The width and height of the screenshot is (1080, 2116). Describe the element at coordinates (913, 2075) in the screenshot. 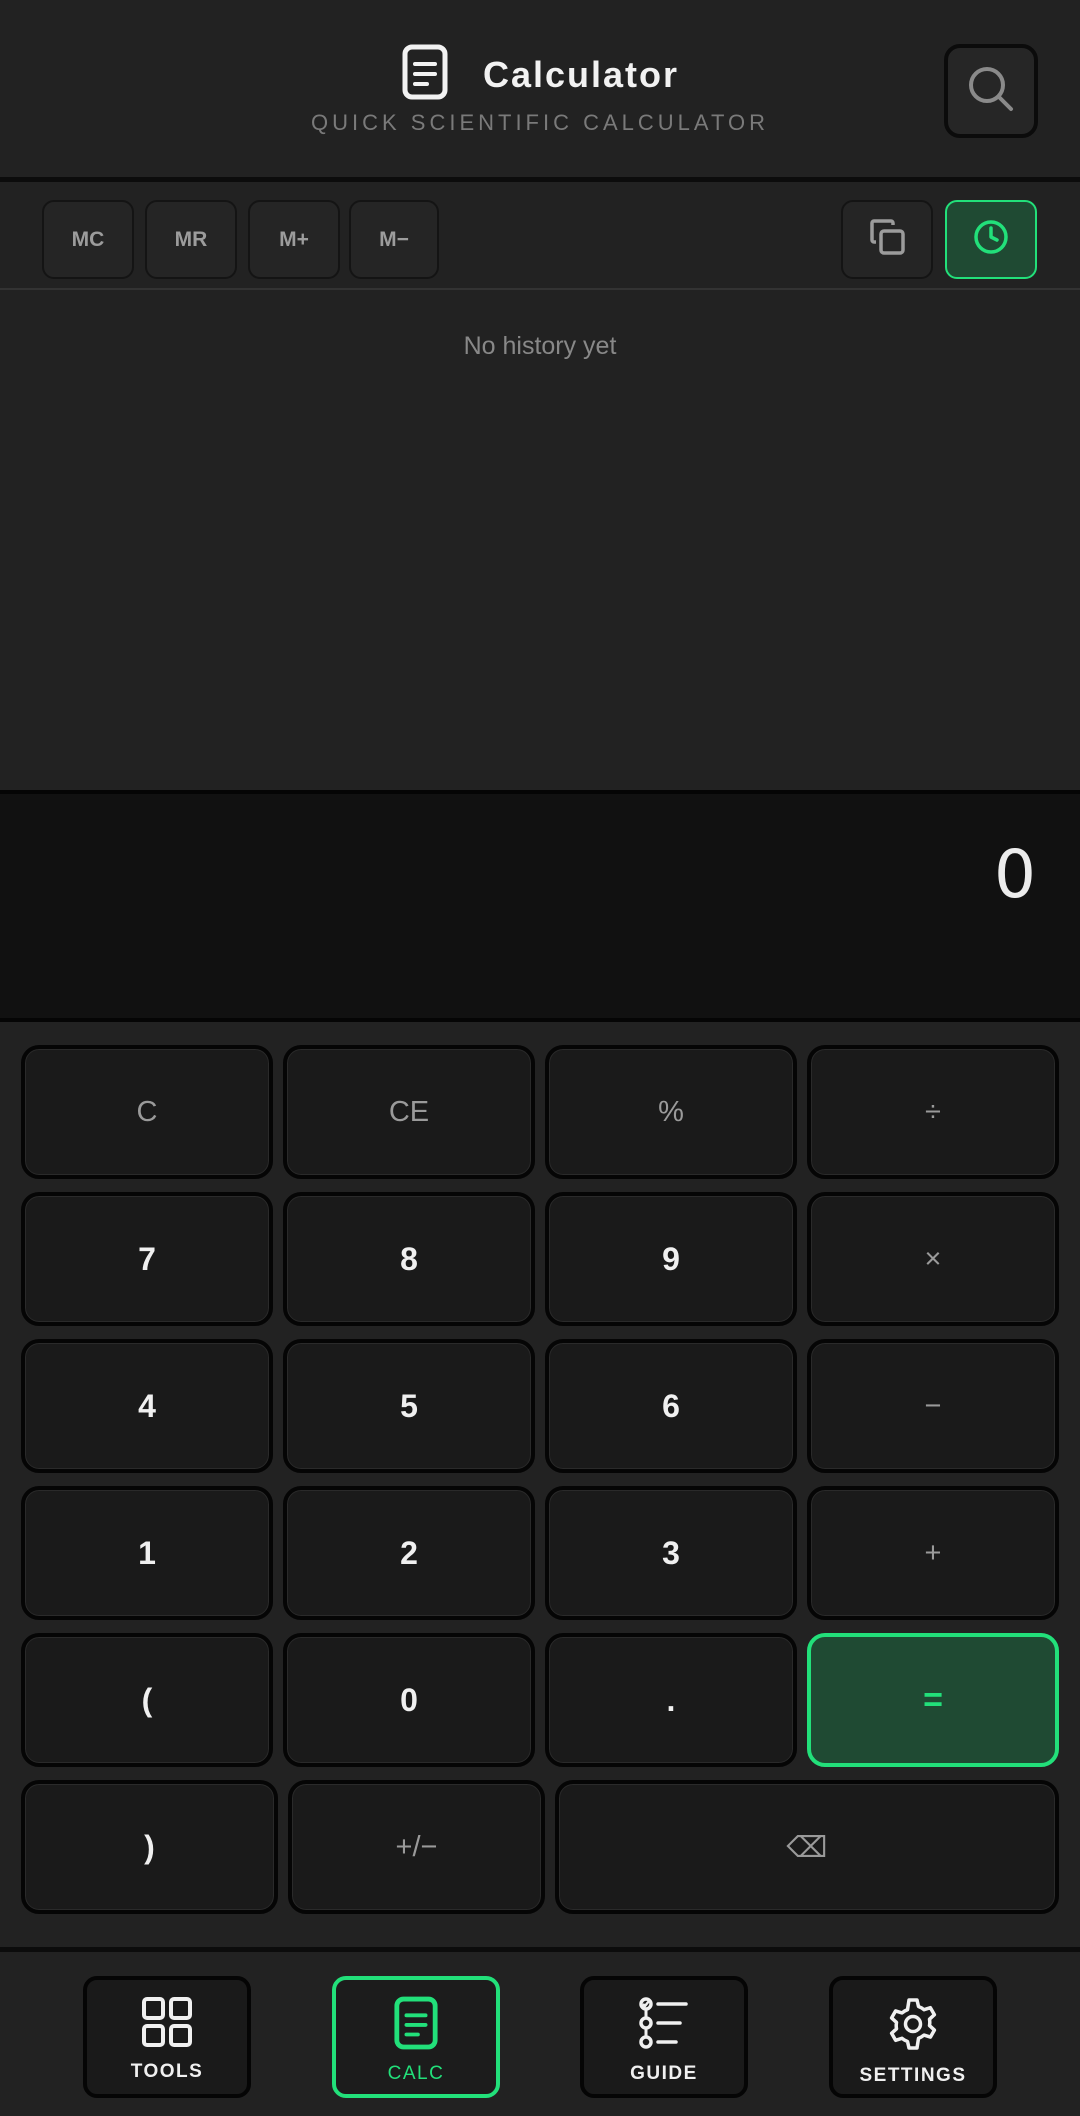

I see `nav-label-settings: SETTINGS` at that location.